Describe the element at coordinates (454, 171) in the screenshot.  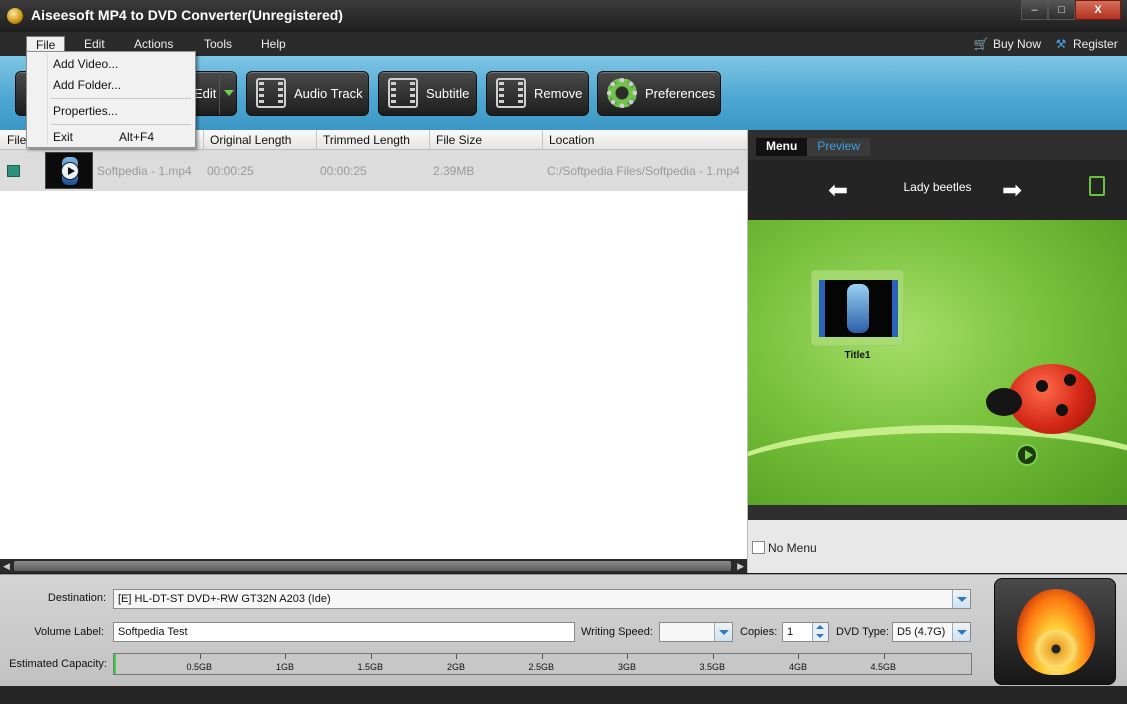
I see `row-file-size: 2.39MB` at that location.